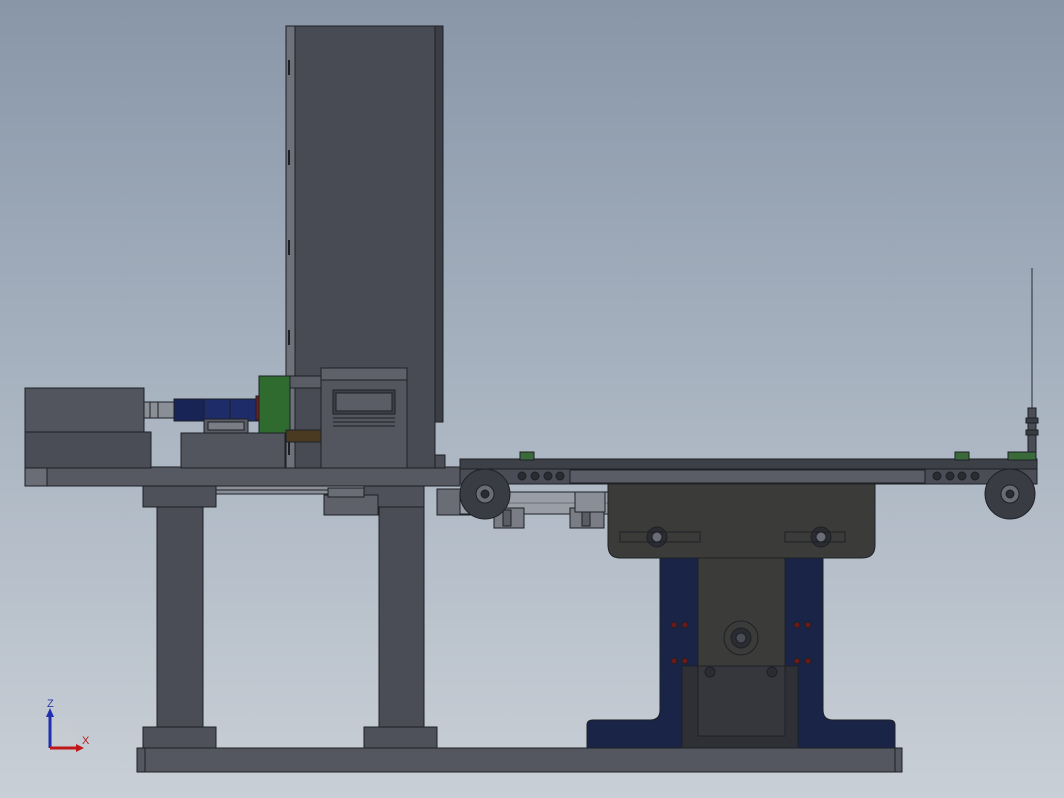 The width and height of the screenshot is (1064, 798). I want to click on vertical-column-rear, so click(439, 224).